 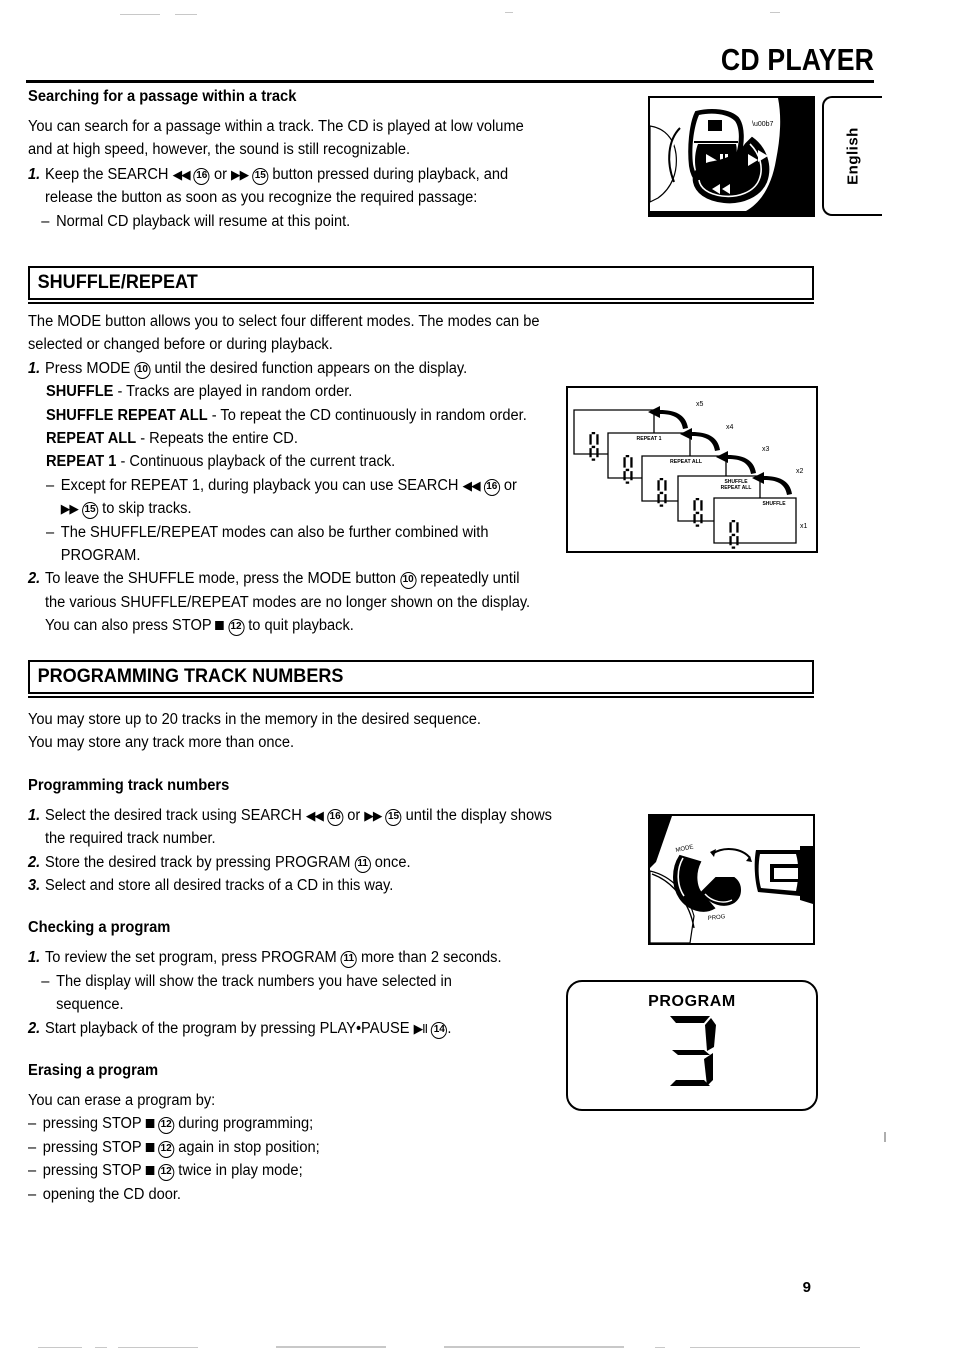 I want to click on step-text: Select the desired track using SEARCH, so click(x=173, y=815).